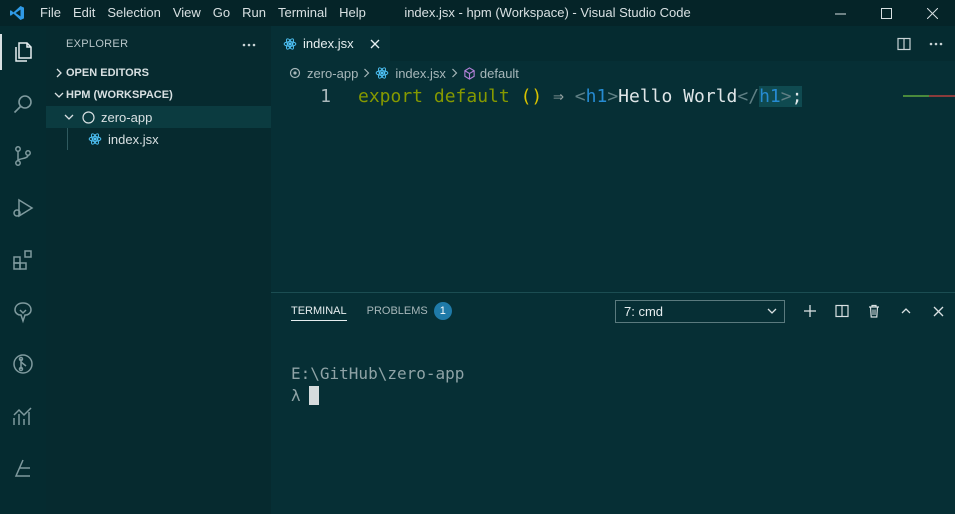 The height and width of the screenshot is (514, 955). What do you see at coordinates (23, 260) in the screenshot?
I see `extensions-icon` at bounding box center [23, 260].